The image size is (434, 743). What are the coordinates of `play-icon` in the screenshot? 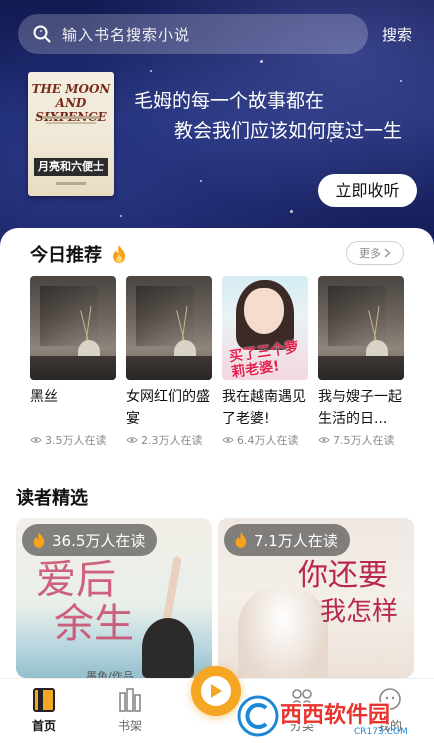 It's located at (216, 691).